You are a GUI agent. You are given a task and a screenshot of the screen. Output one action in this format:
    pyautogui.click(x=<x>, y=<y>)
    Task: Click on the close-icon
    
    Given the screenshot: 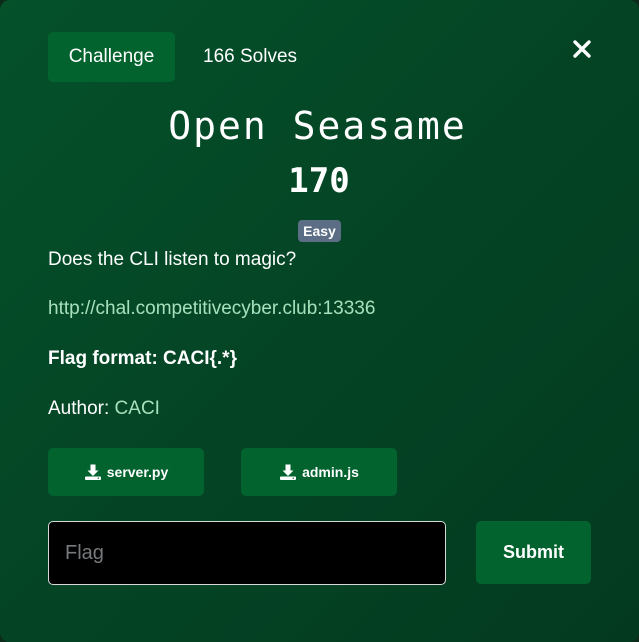 What is the action you would take?
    pyautogui.click(x=582, y=49)
    